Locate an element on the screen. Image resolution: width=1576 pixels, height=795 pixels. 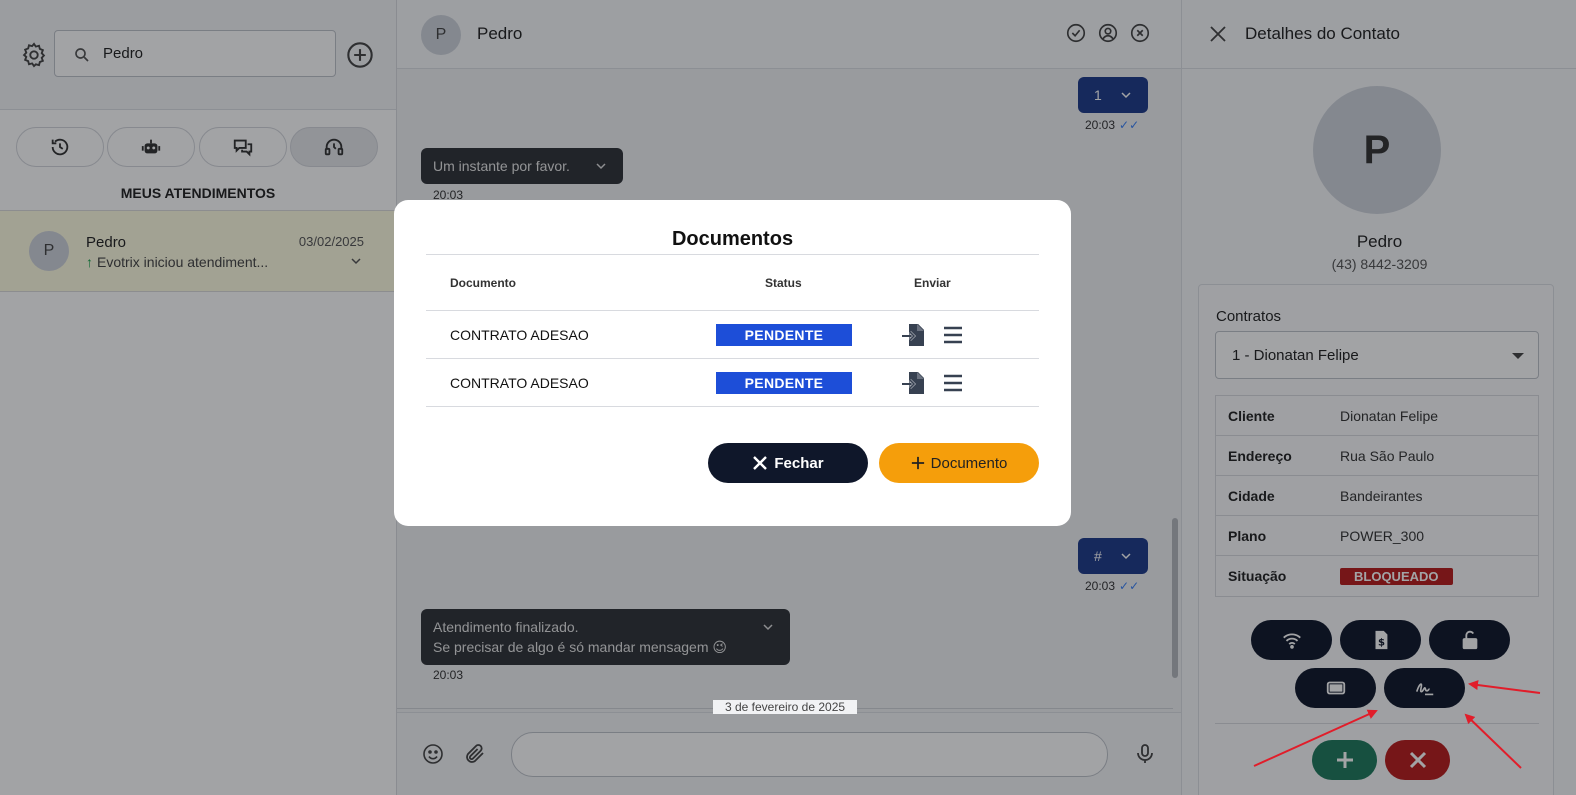
close-button-label: Fechar is located at coordinates (799, 463).